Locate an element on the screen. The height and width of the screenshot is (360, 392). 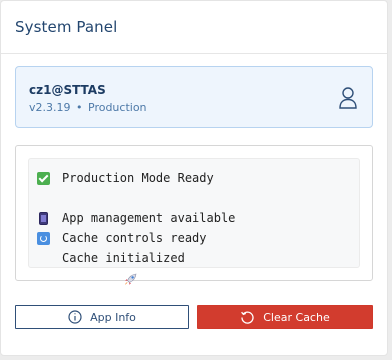
status-gap is located at coordinates (198, 198).